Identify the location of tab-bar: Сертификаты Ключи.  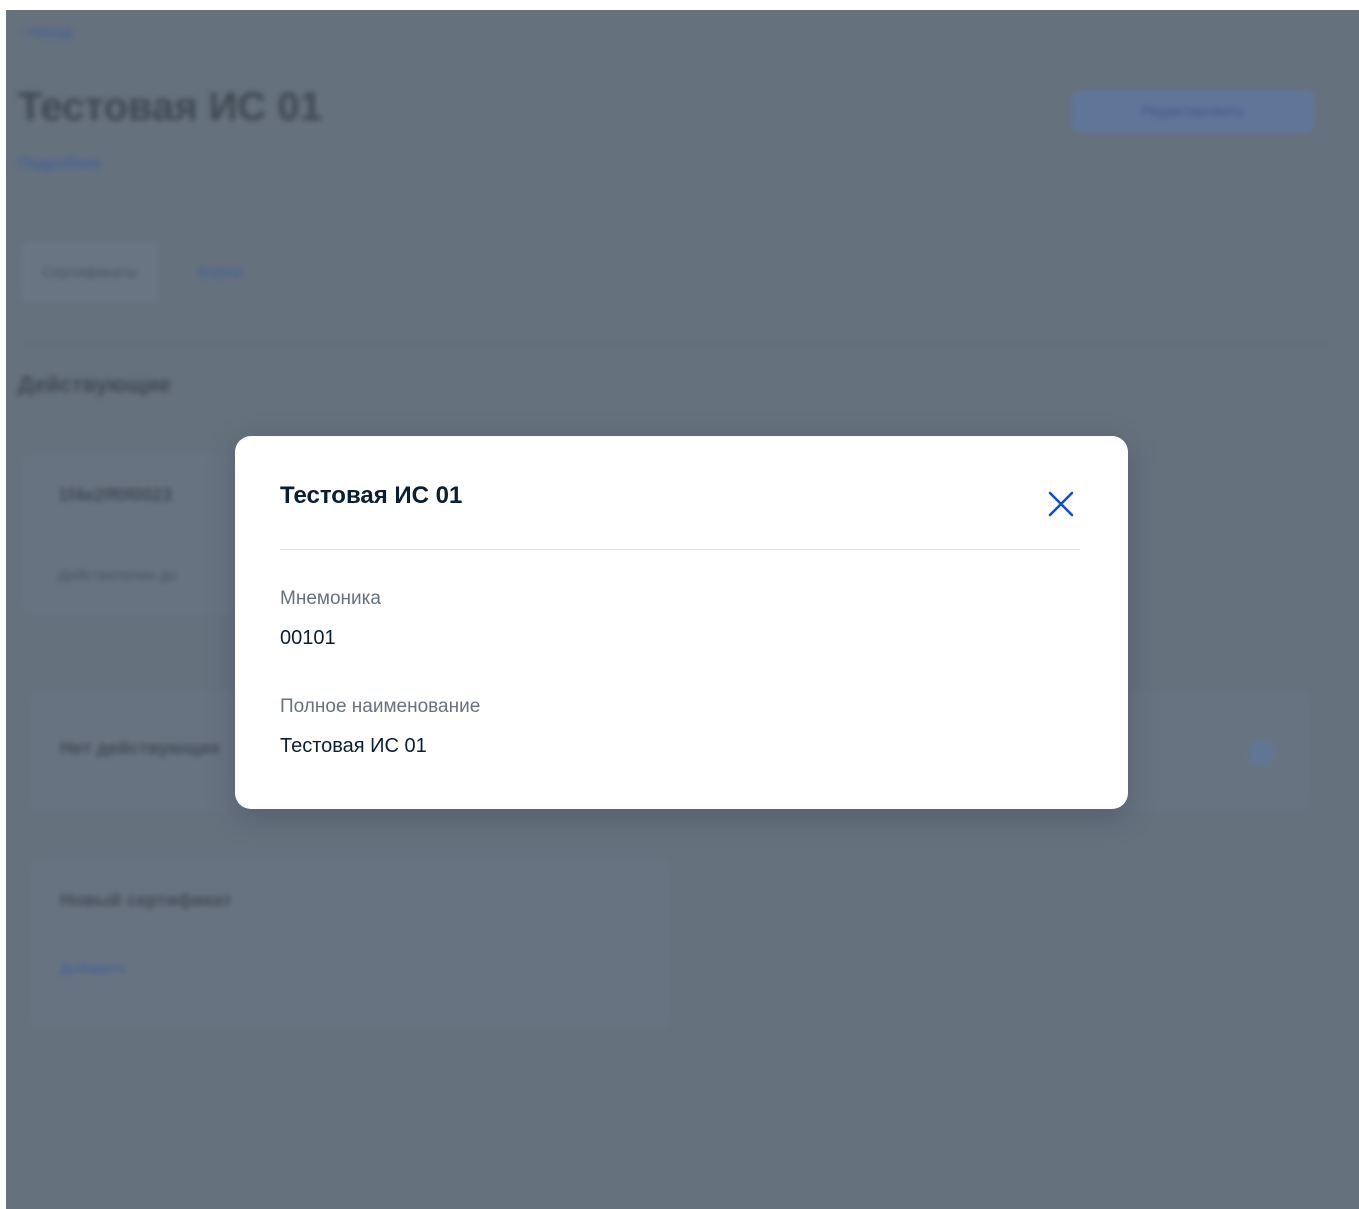
(142, 272).